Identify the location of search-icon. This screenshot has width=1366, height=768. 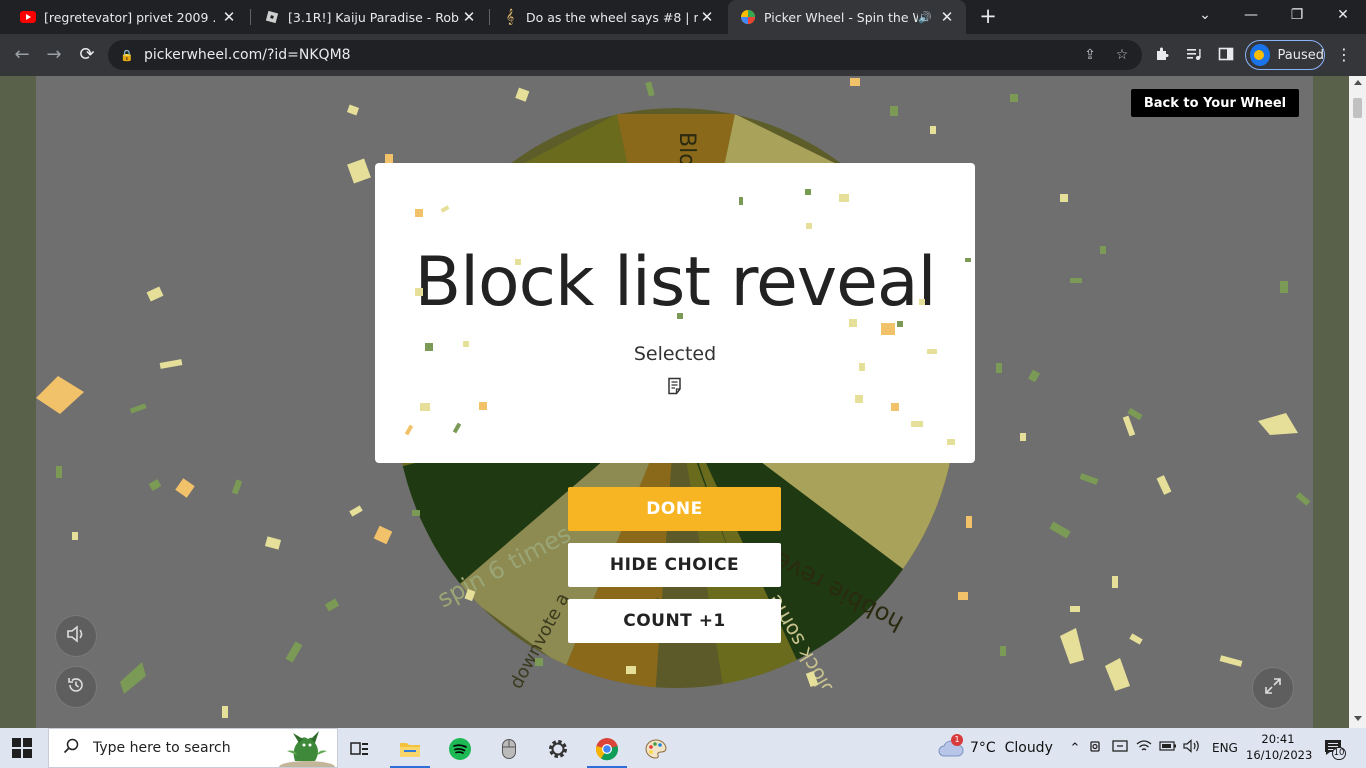
(72, 748).